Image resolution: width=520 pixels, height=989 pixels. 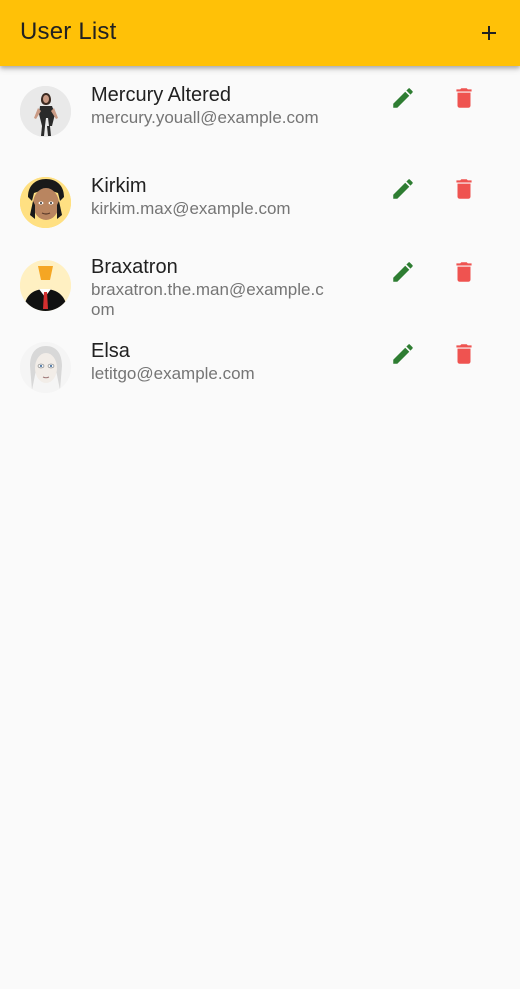 What do you see at coordinates (260, 33) in the screenshot?
I see `app-bar: User List` at bounding box center [260, 33].